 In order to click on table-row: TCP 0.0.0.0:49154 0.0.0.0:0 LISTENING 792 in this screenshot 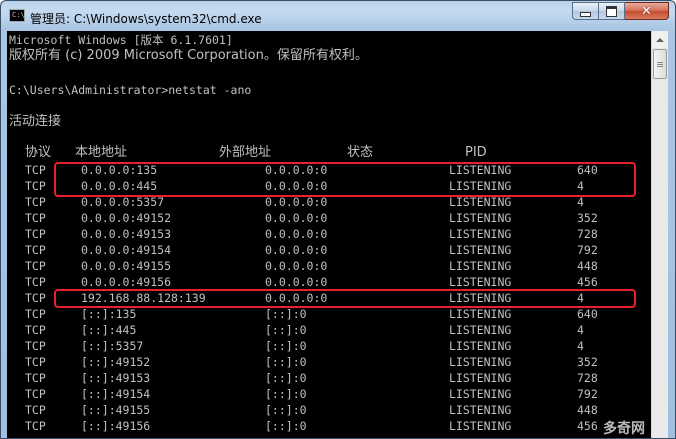, I will do `click(327, 250)`.